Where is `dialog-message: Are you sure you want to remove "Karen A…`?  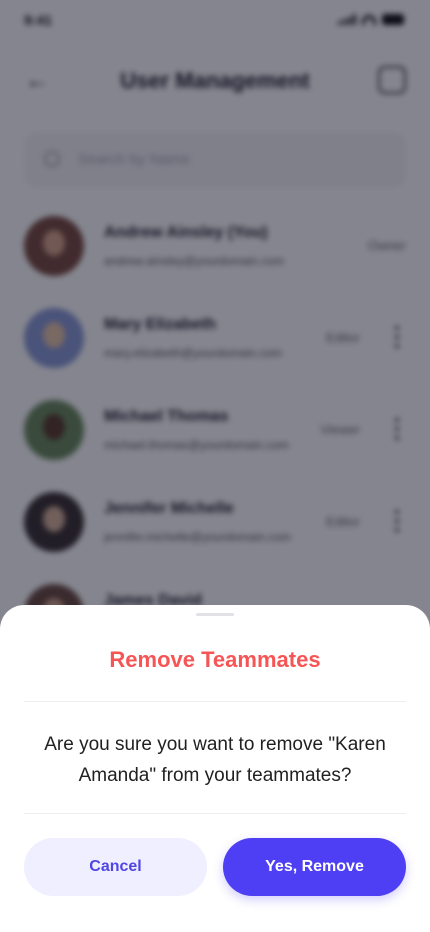 dialog-message: Are you sure you want to remove "Karen A… is located at coordinates (215, 760).